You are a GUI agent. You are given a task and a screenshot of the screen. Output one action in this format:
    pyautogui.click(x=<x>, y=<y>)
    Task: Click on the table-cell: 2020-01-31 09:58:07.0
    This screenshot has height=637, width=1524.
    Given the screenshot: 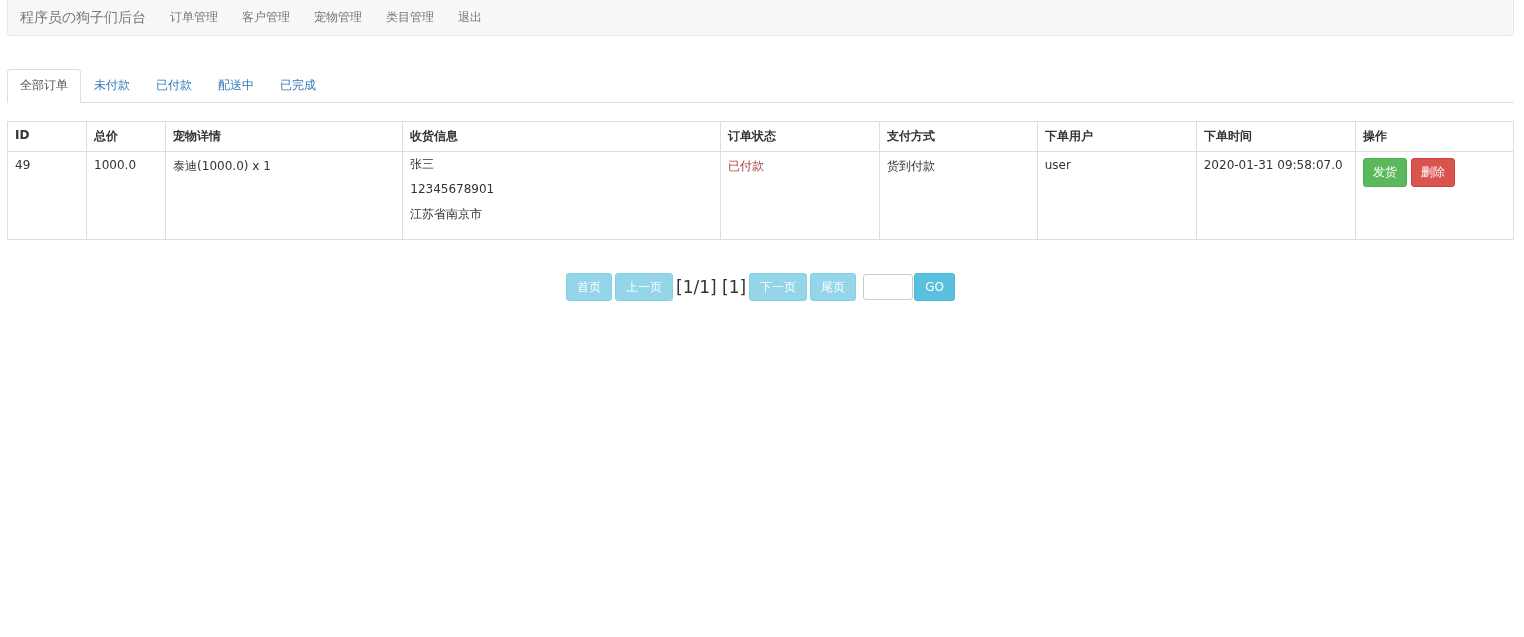 What is the action you would take?
    pyautogui.click(x=1276, y=195)
    